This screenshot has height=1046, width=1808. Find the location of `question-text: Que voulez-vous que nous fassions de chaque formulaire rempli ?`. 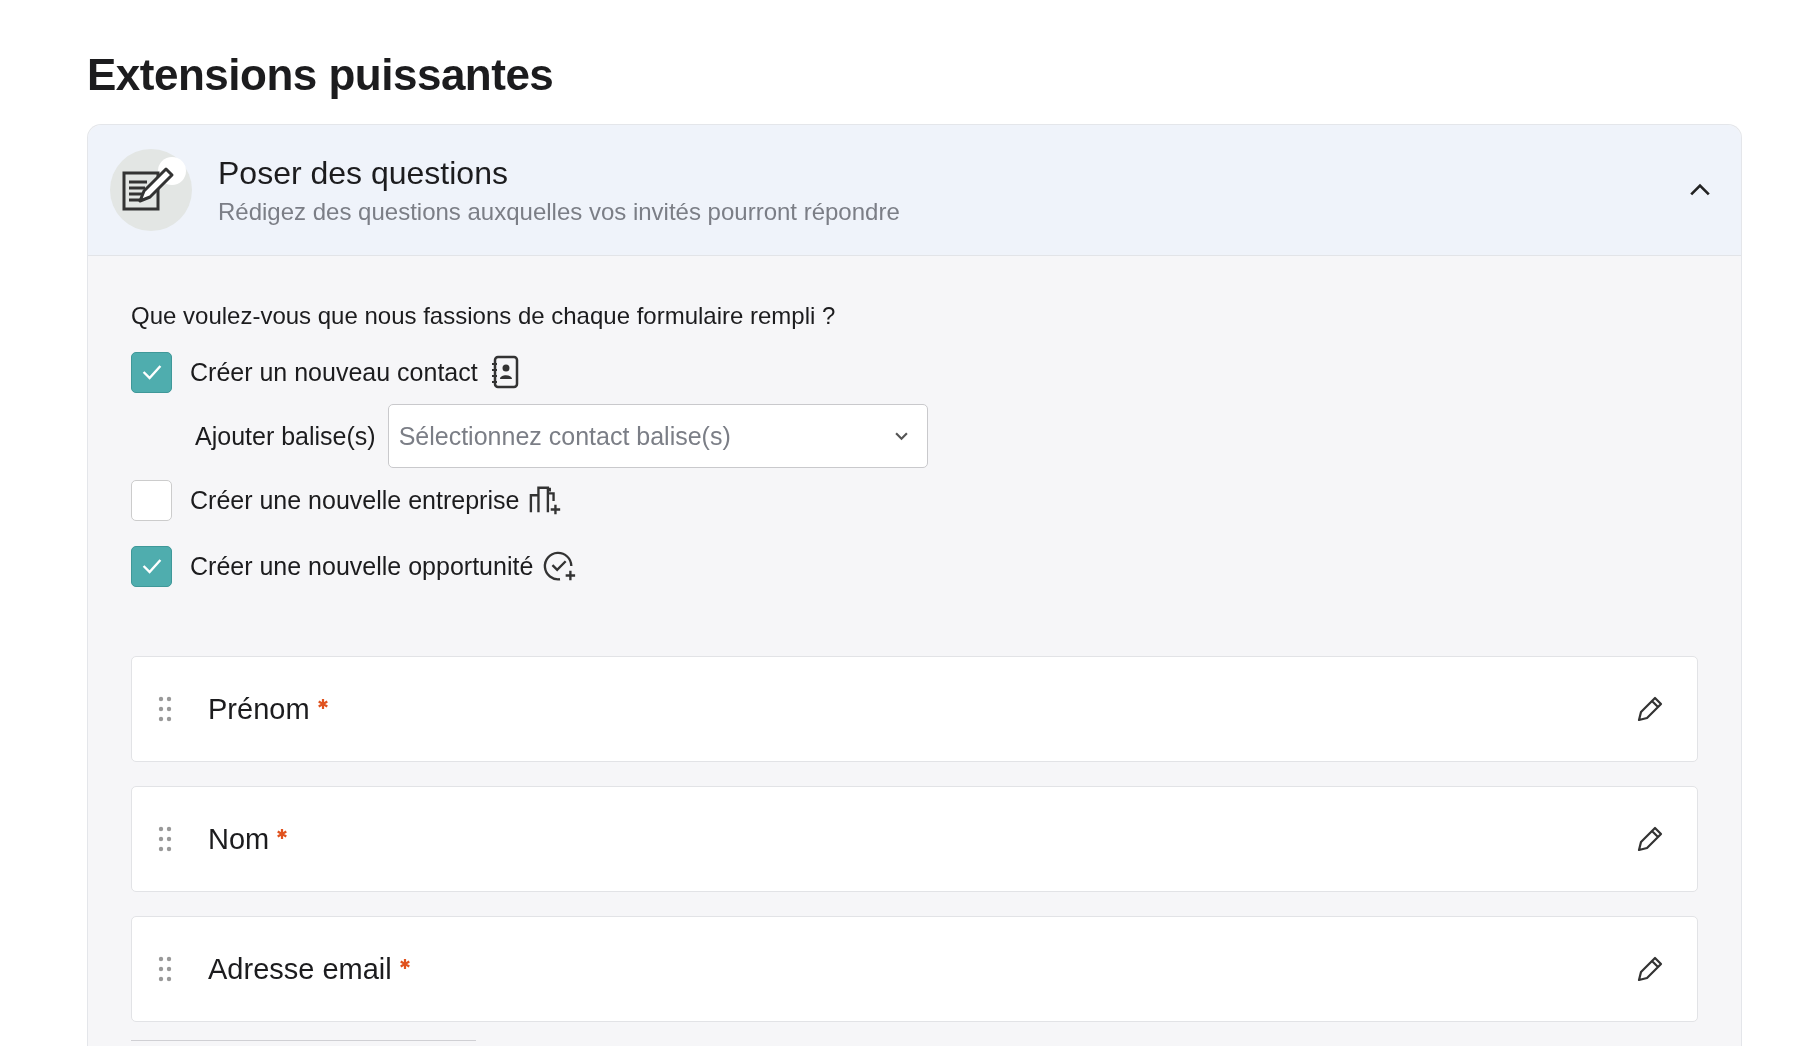

question-text: Que voulez-vous que nous fassions de chaque formulaire rempli ? is located at coordinates (484, 316).